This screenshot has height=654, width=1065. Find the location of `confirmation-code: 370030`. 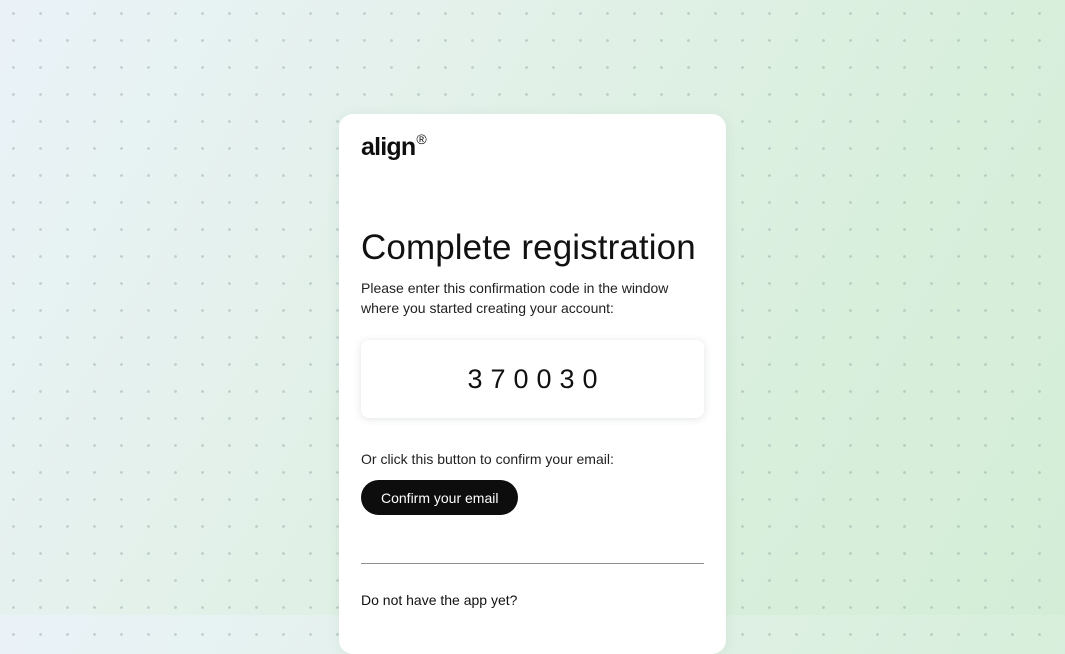

confirmation-code: 370030 is located at coordinates (536, 378).